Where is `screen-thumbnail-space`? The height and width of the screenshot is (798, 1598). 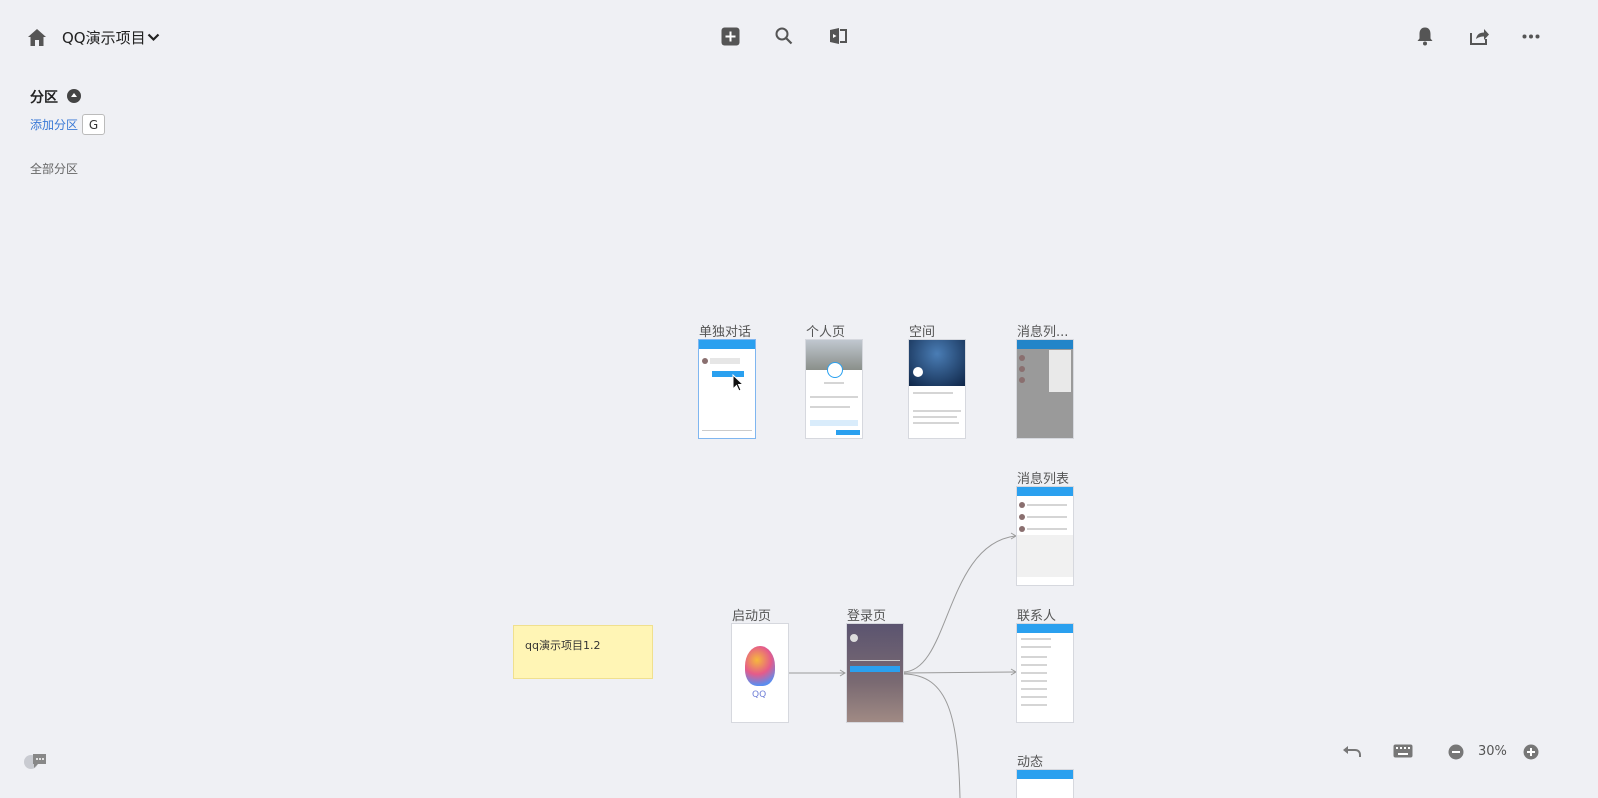
screen-thumbnail-space is located at coordinates (937, 389).